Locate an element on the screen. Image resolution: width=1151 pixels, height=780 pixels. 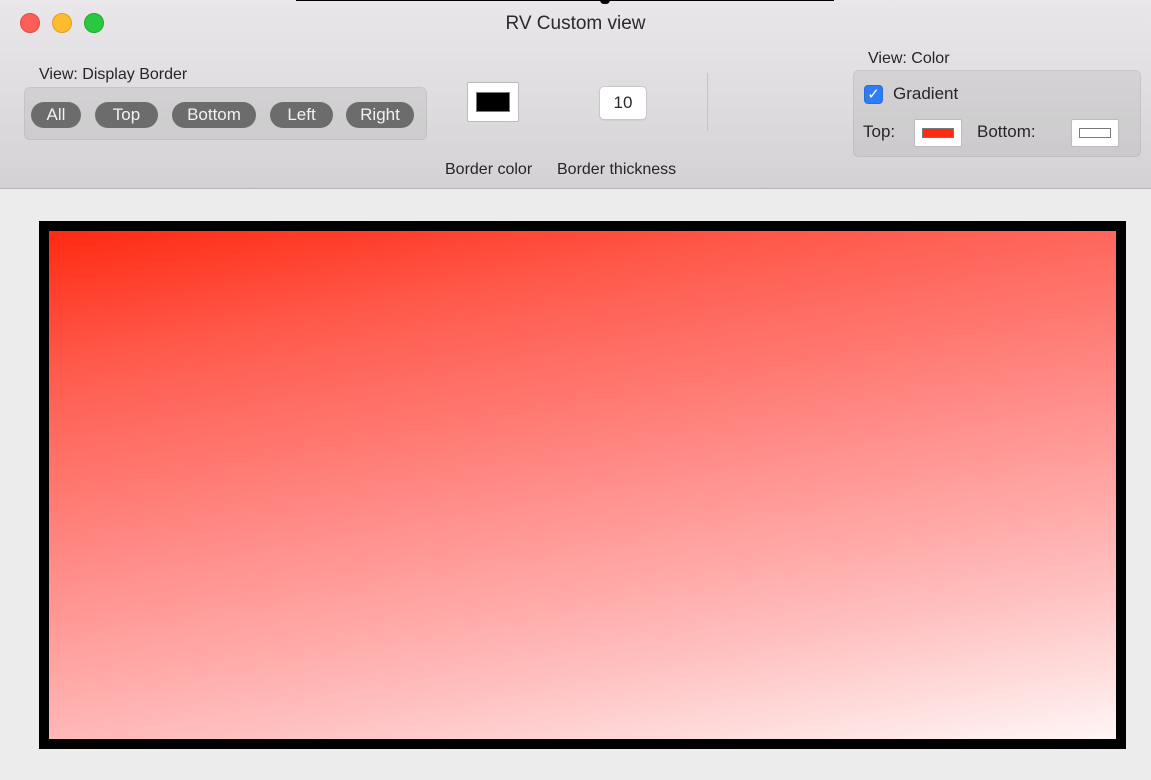
border-top-button: Top is located at coordinates (126, 115).